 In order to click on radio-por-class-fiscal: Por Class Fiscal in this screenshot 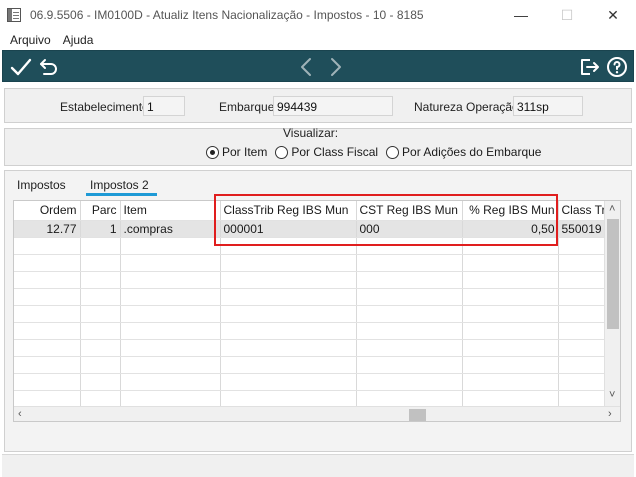, I will do `click(326, 152)`.